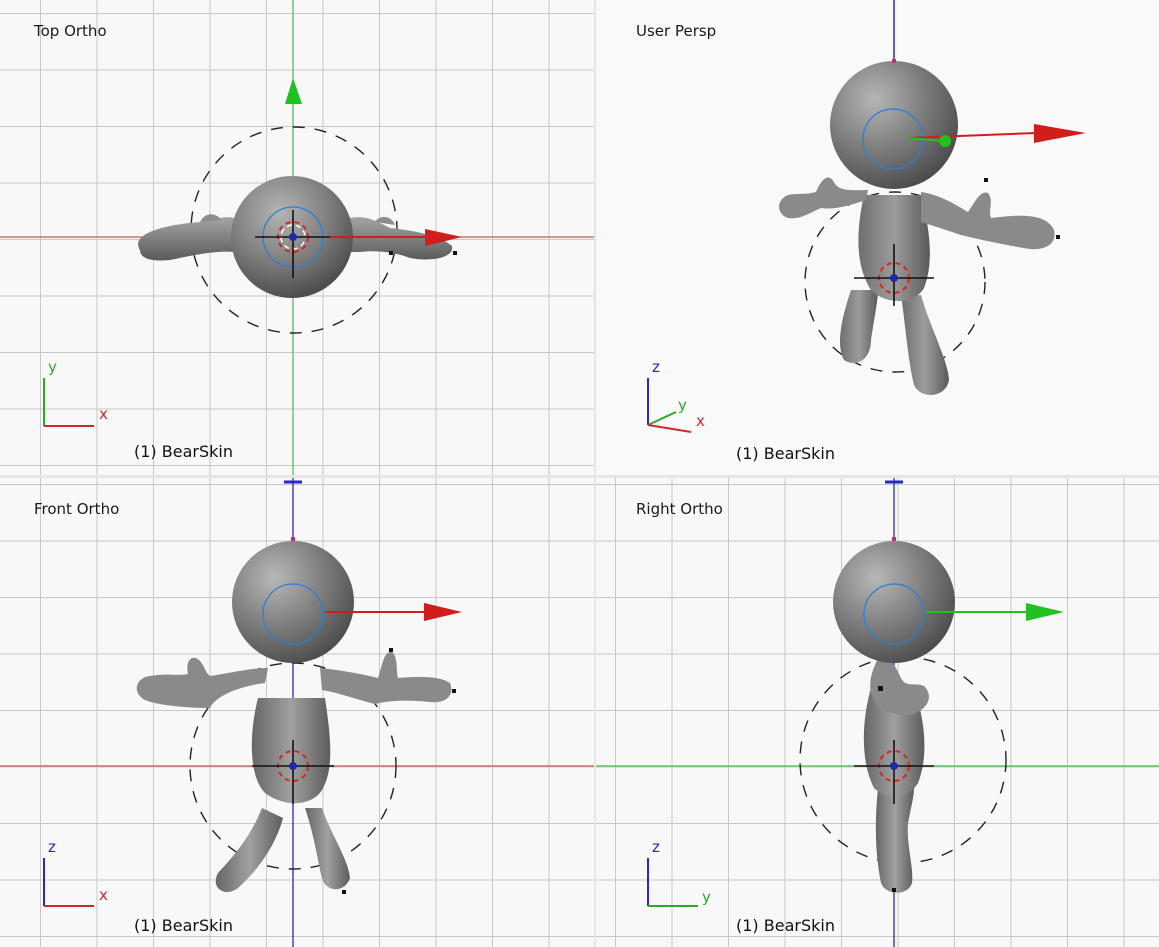 The width and height of the screenshot is (1159, 947). I want to click on viewport-title: Front Ortho, so click(77, 509).